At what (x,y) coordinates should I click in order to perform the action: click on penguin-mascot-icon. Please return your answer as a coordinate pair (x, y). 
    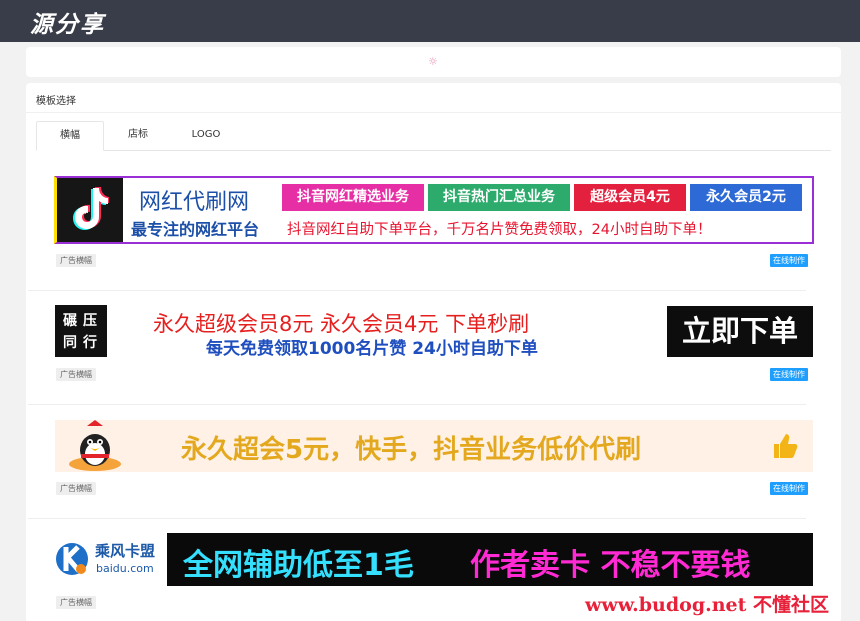
    Looking at the image, I should click on (95, 445).